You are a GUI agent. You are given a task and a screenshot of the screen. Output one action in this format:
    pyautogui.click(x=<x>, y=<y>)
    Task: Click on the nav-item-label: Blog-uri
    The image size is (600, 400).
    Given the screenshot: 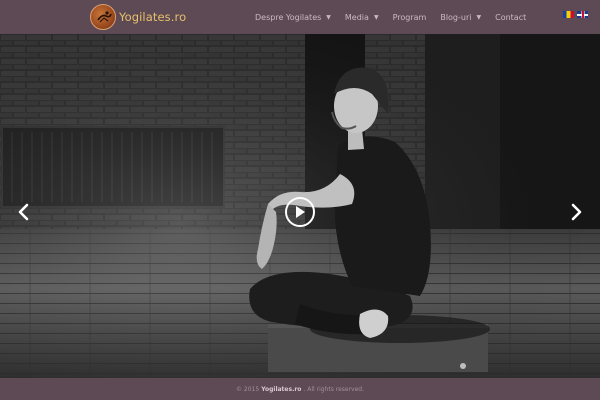 What is the action you would take?
    pyautogui.click(x=456, y=17)
    